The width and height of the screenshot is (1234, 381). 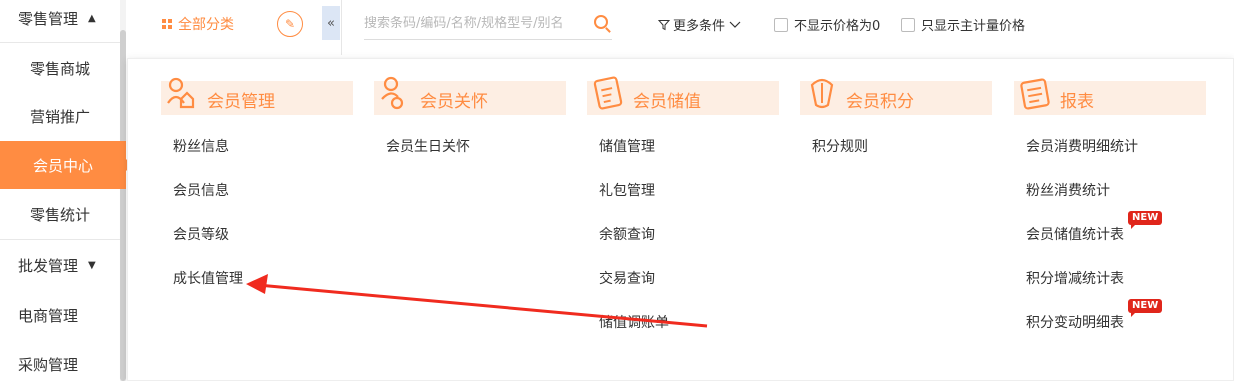 I want to click on member-points-icon, so click(x=822, y=93).